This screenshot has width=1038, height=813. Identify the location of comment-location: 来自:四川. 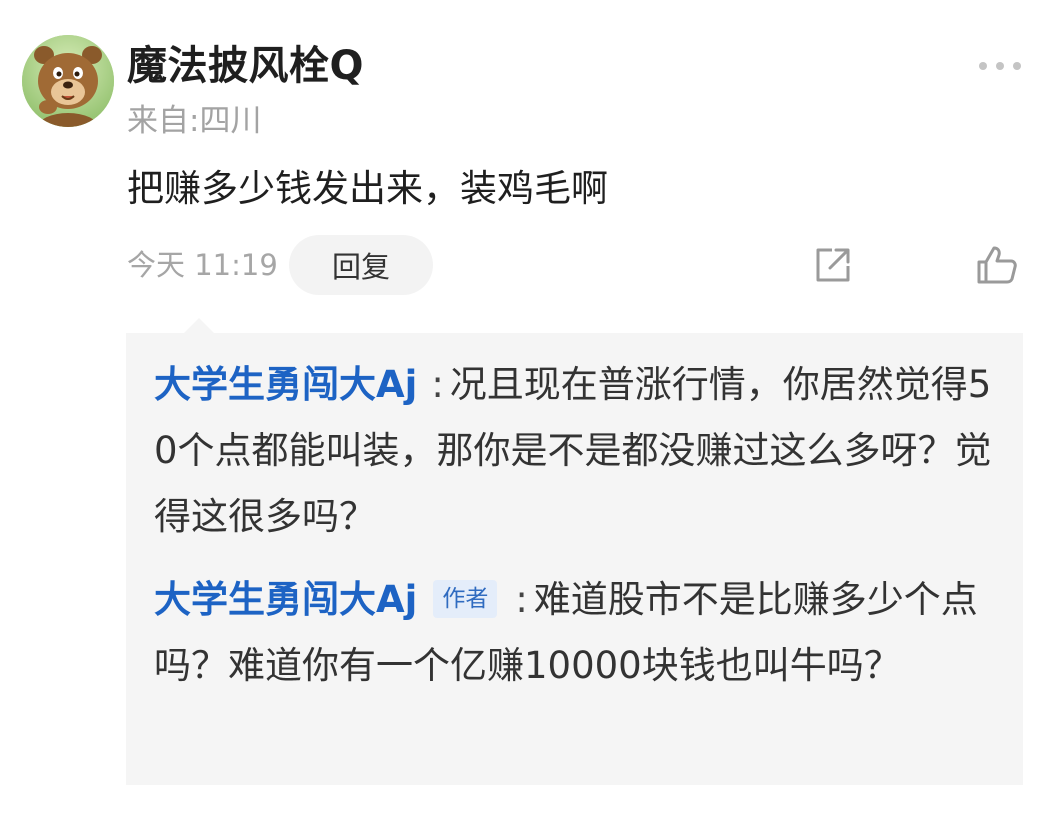
(194, 121).